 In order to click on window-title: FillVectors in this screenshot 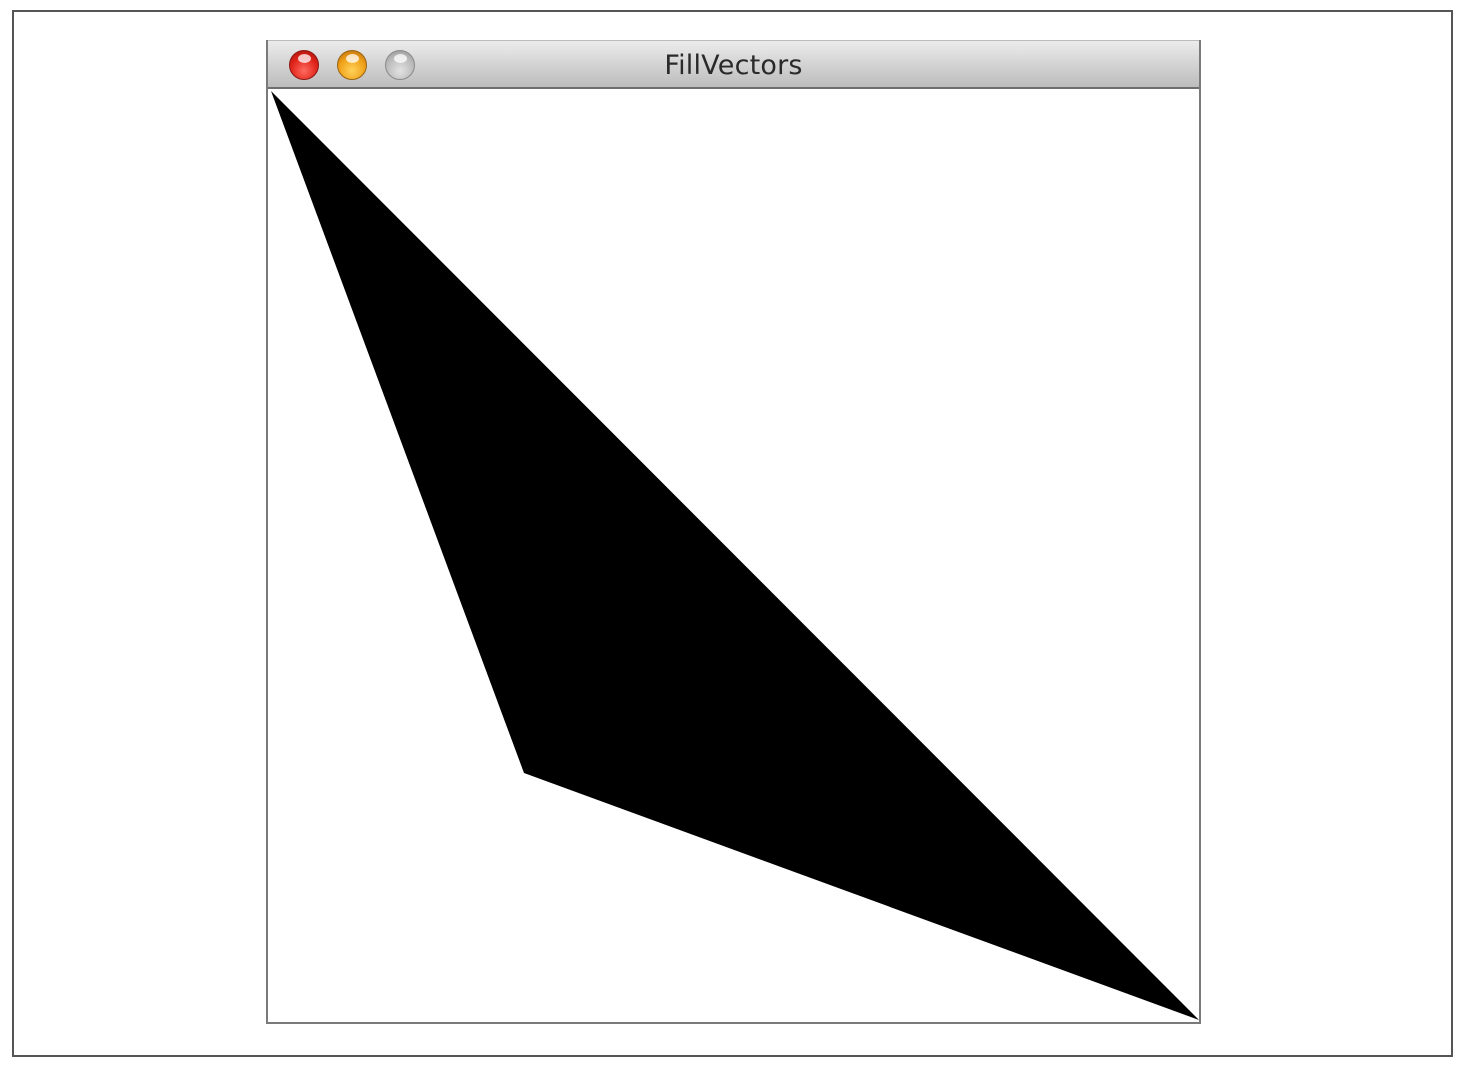, I will do `click(733, 65)`.